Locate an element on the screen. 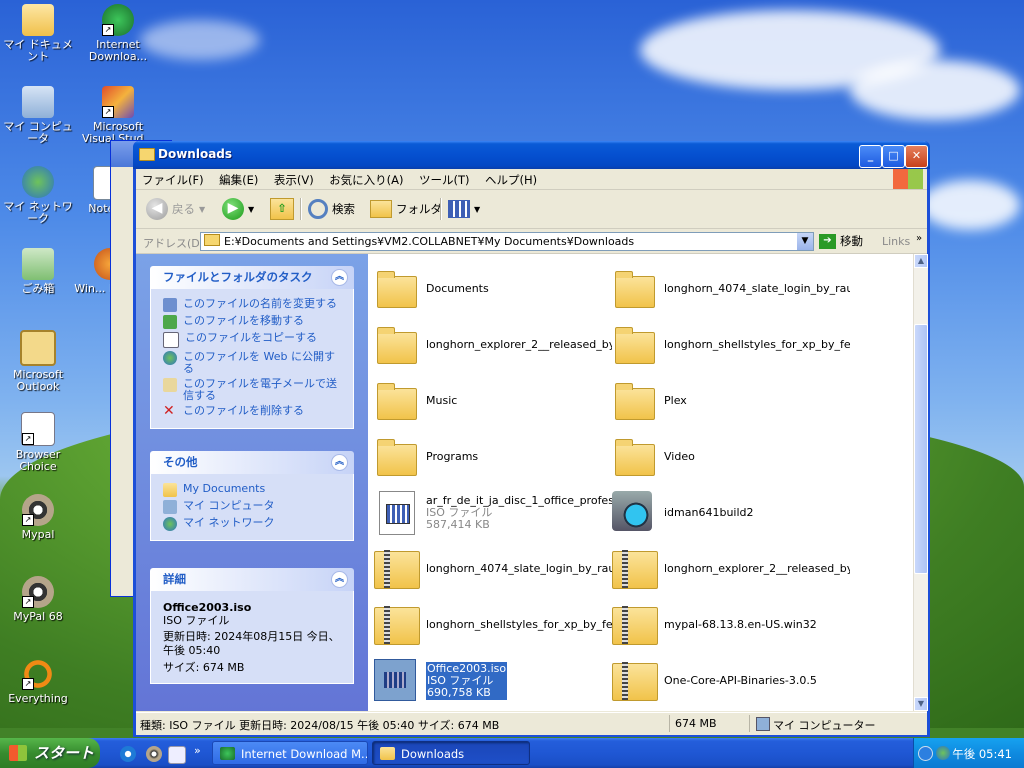  windows-logo-icon is located at coordinates (18, 753).